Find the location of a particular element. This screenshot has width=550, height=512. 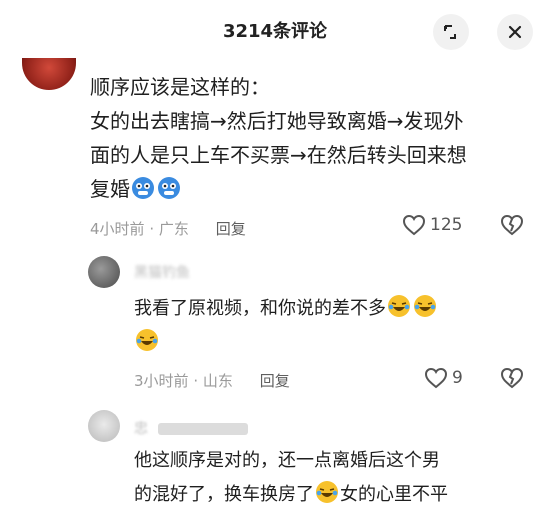

comment-body: 他这顺序是对的，还一点离婚后这个男 的混好了，换车换房了 女的心里不平 is located at coordinates (339, 478).